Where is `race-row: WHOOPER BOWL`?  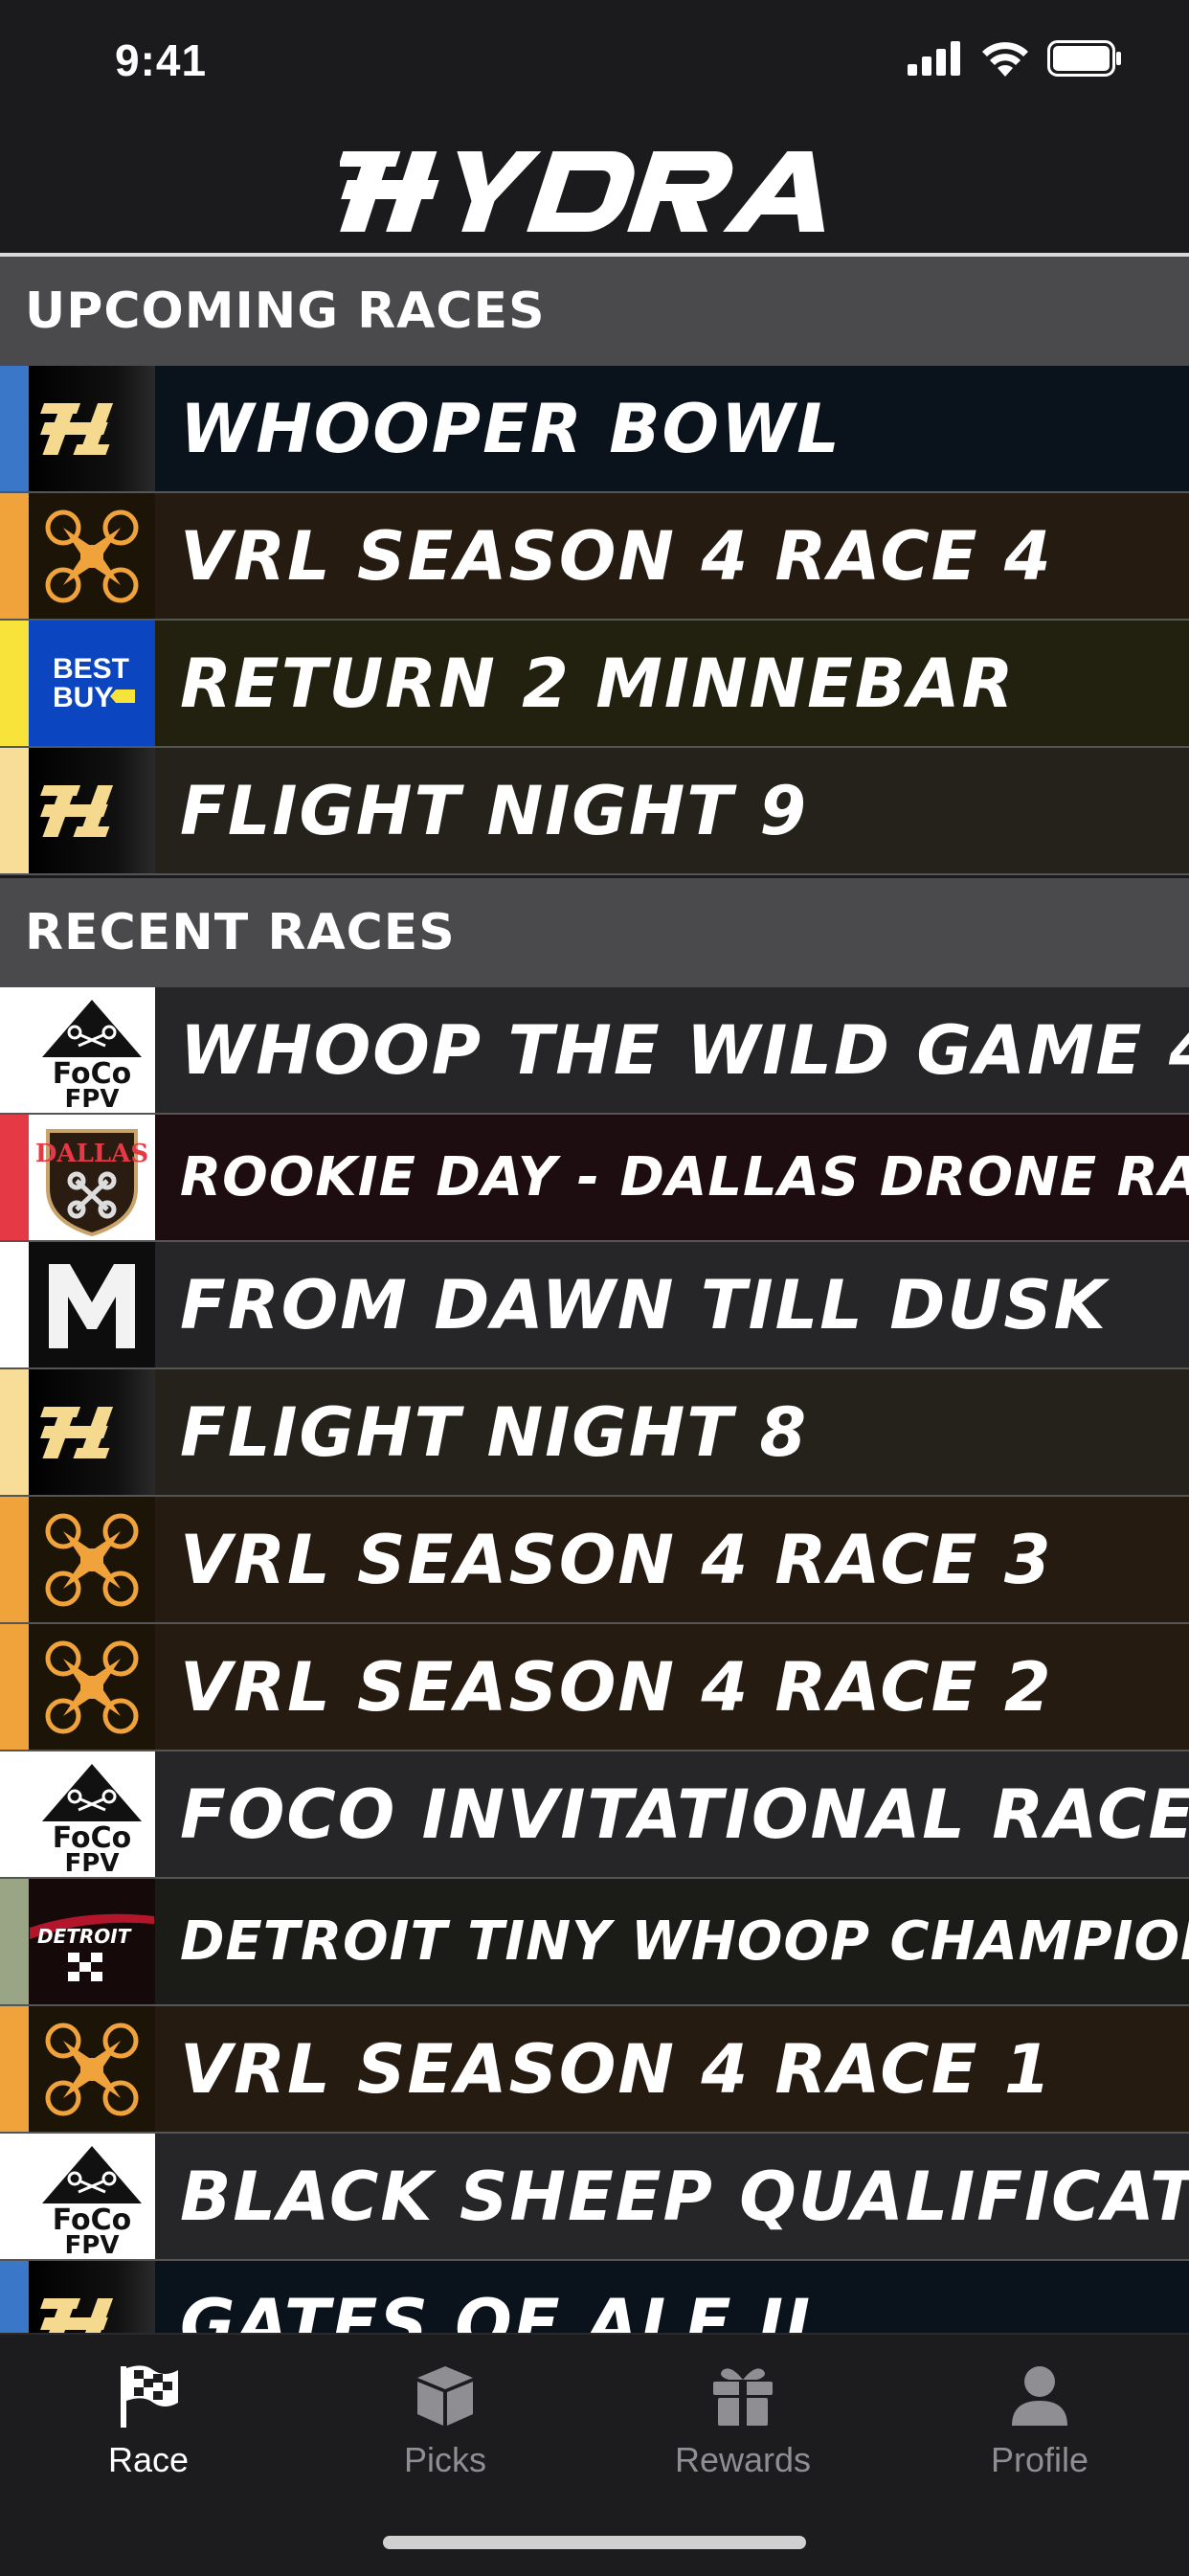
race-row: WHOOPER BOWL is located at coordinates (594, 429).